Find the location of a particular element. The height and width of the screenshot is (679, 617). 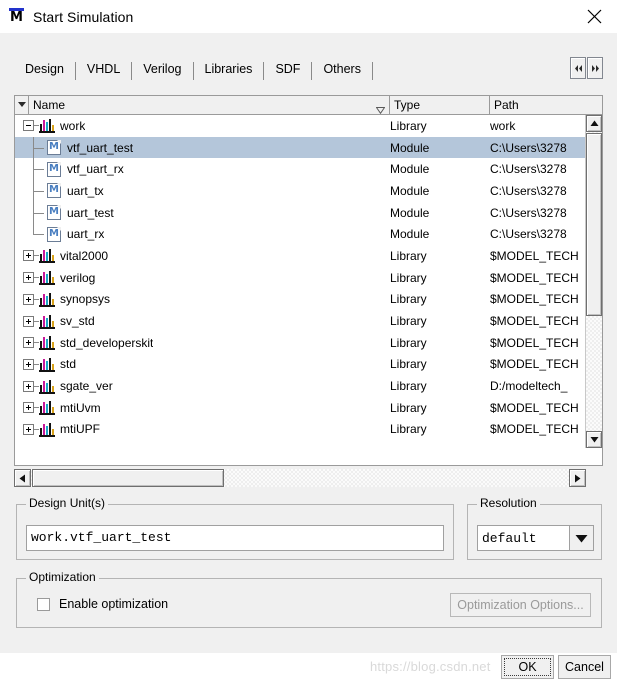

table-row: sgate_ver Library D:/modeltech_ is located at coordinates (300, 386).